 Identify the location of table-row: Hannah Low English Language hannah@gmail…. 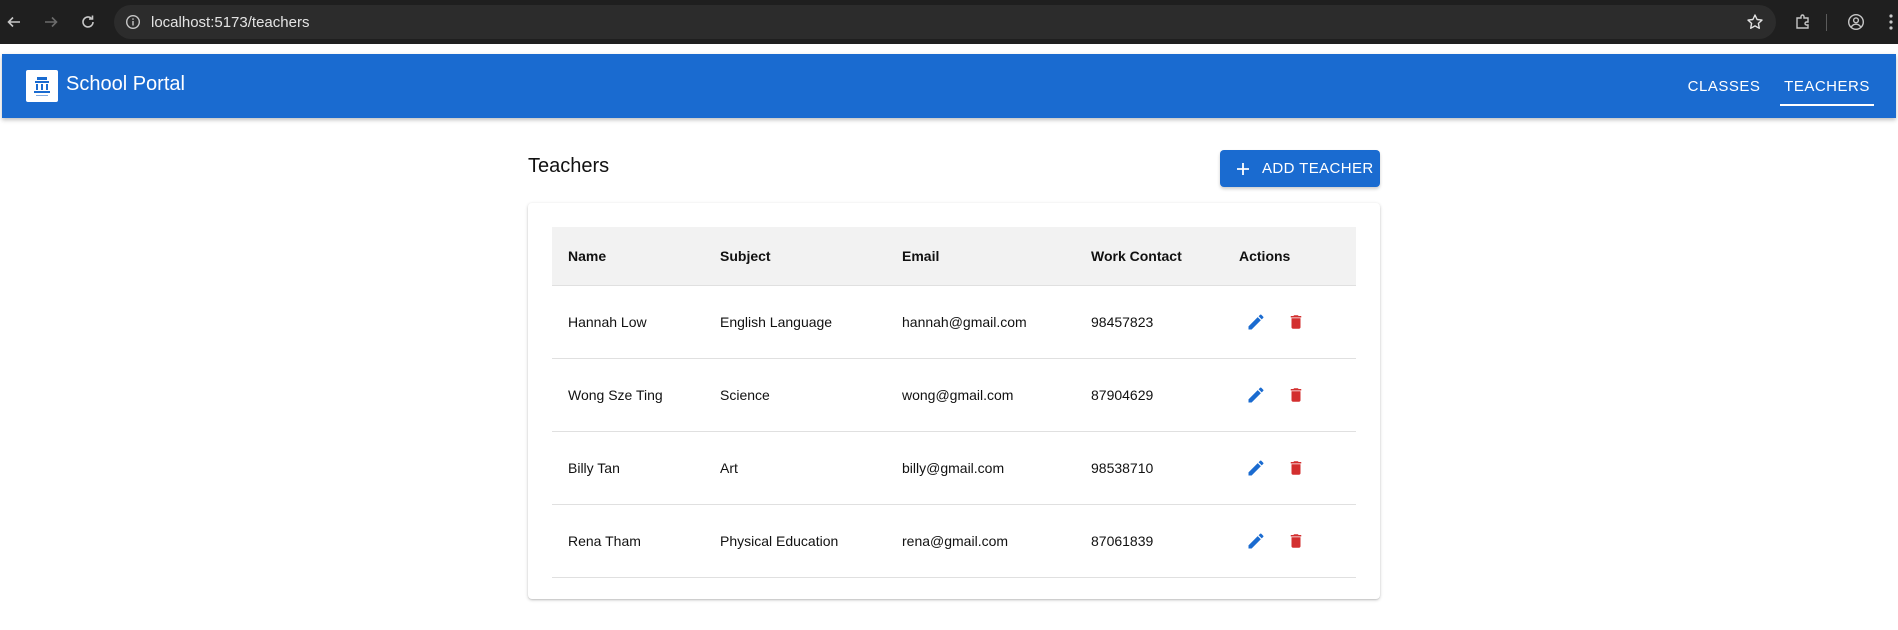
(954, 322).